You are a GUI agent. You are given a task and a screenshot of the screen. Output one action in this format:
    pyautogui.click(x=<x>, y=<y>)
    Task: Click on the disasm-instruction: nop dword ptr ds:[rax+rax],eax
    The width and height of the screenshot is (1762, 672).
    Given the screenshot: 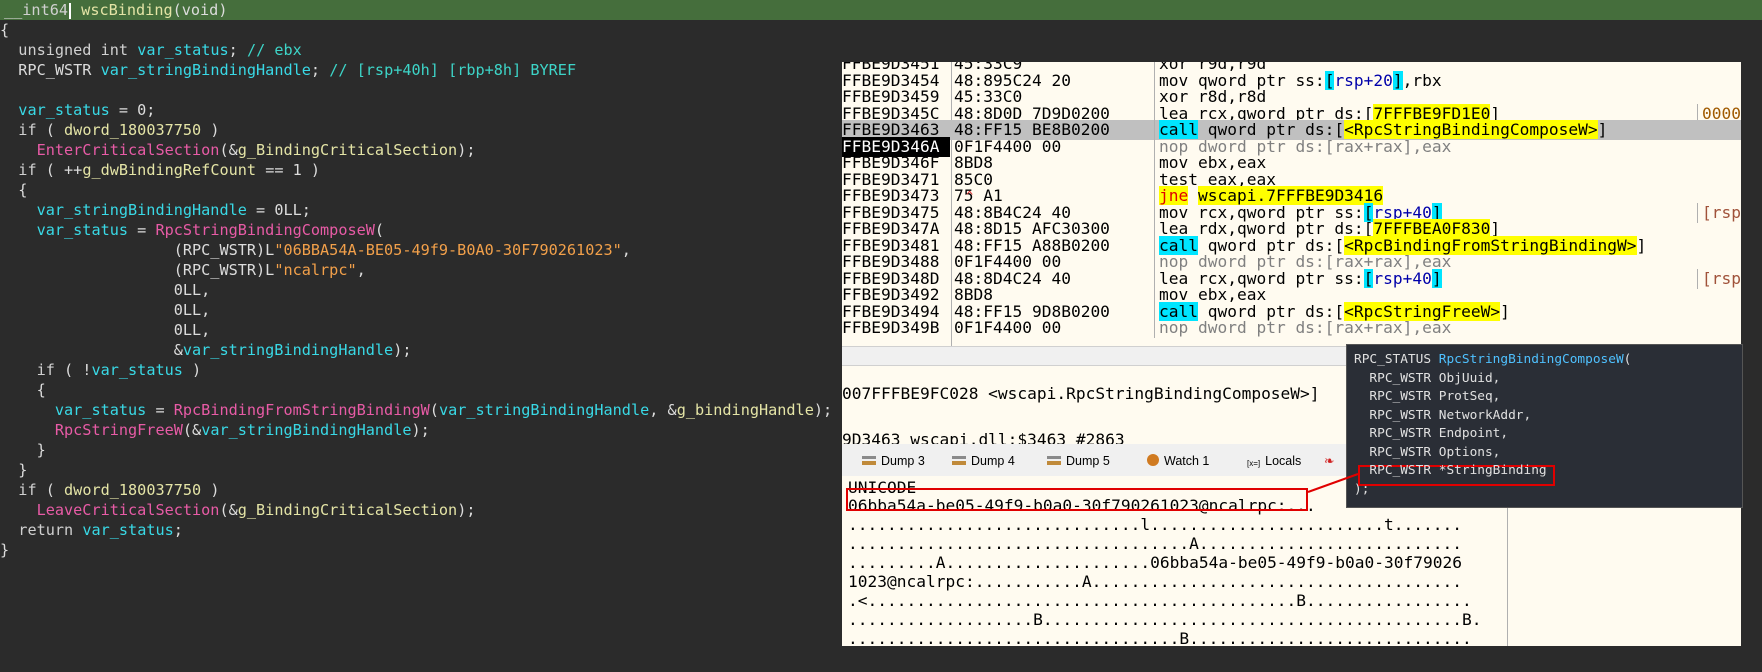 What is the action you would take?
    pyautogui.click(x=1302, y=328)
    